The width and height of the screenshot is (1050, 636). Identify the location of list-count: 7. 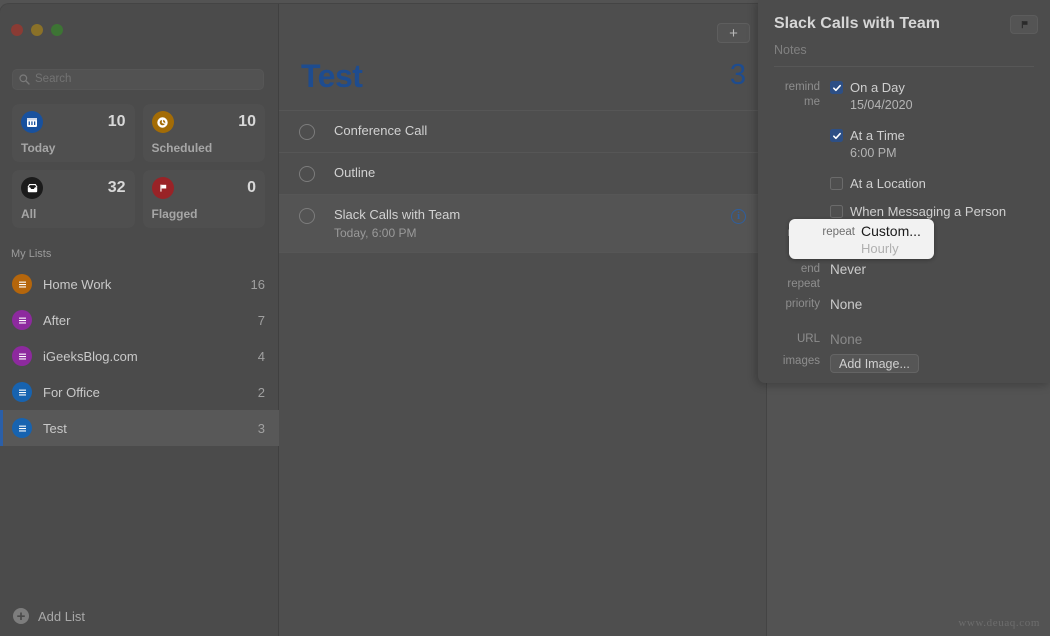
(261, 320).